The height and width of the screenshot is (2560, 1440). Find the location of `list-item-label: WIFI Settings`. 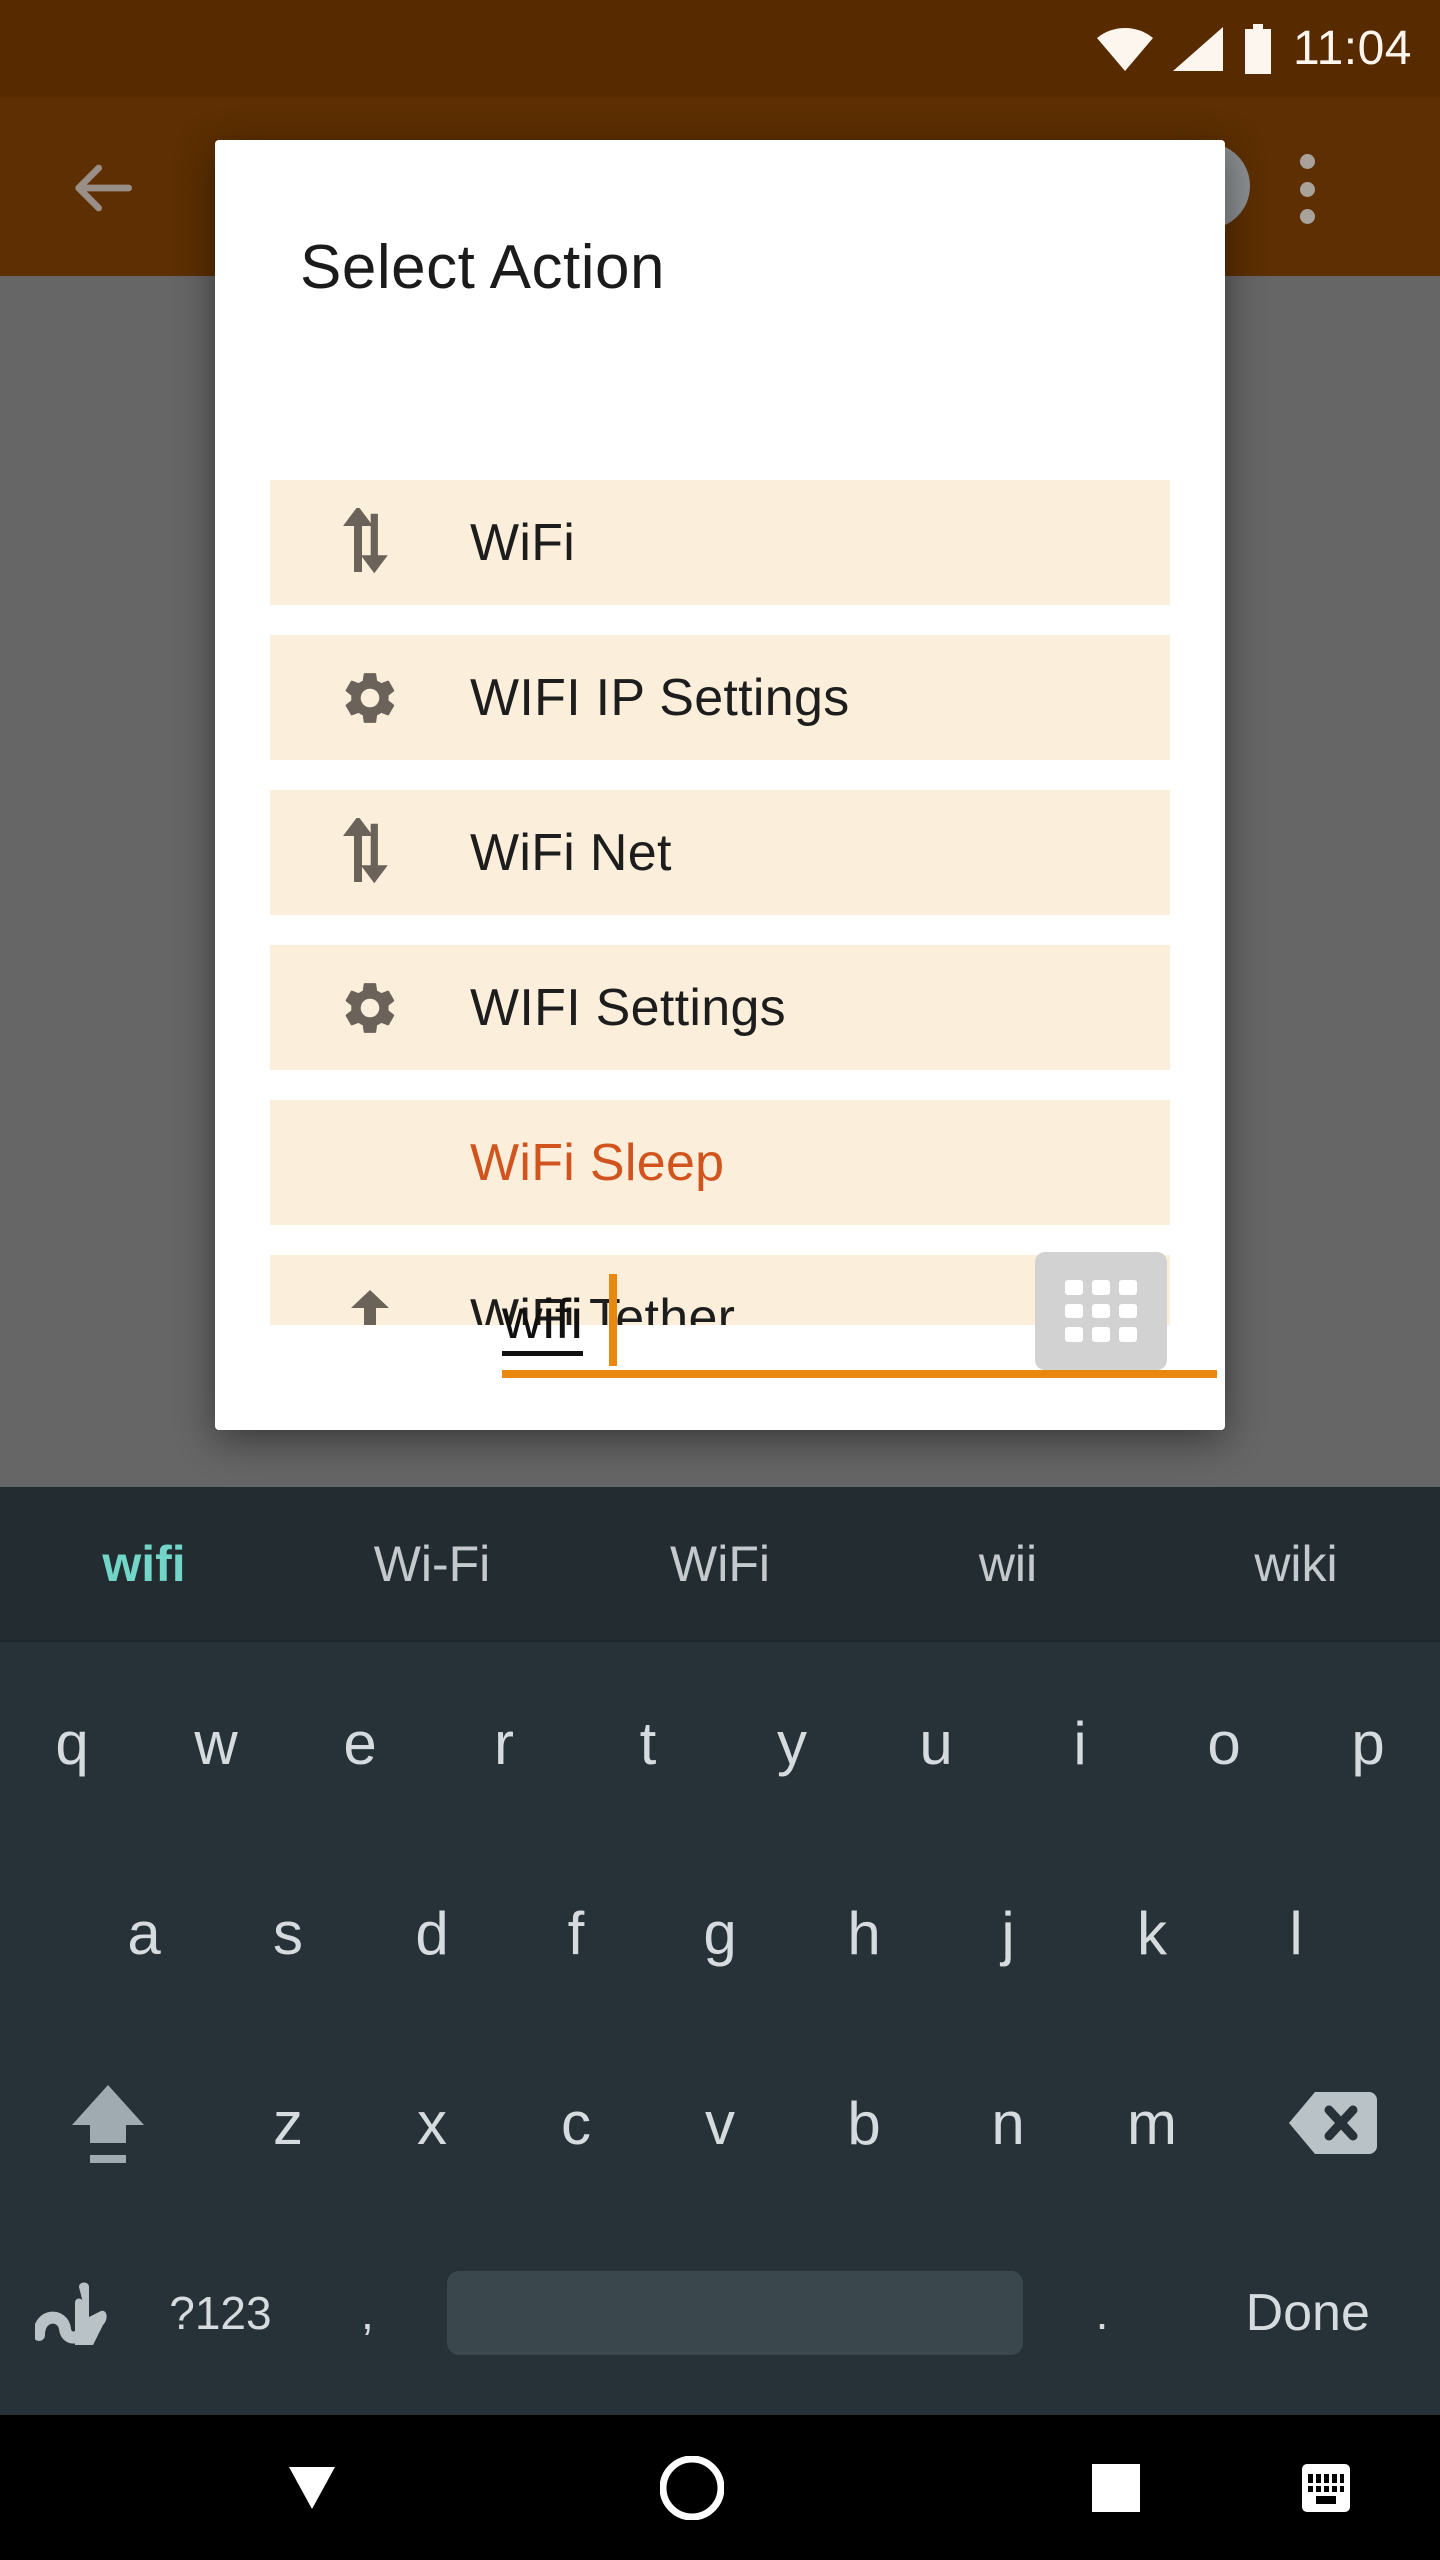

list-item-label: WIFI Settings is located at coordinates (628, 1007).